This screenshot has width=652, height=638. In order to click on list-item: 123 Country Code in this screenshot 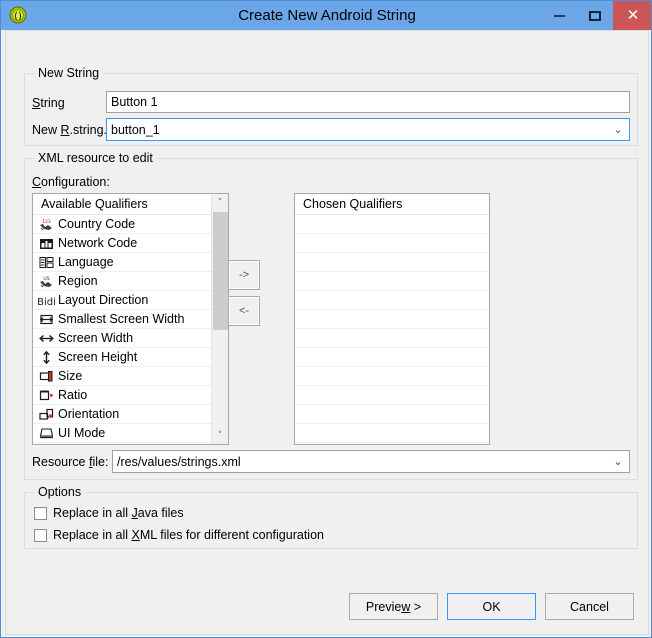, I will do `click(122, 224)`.